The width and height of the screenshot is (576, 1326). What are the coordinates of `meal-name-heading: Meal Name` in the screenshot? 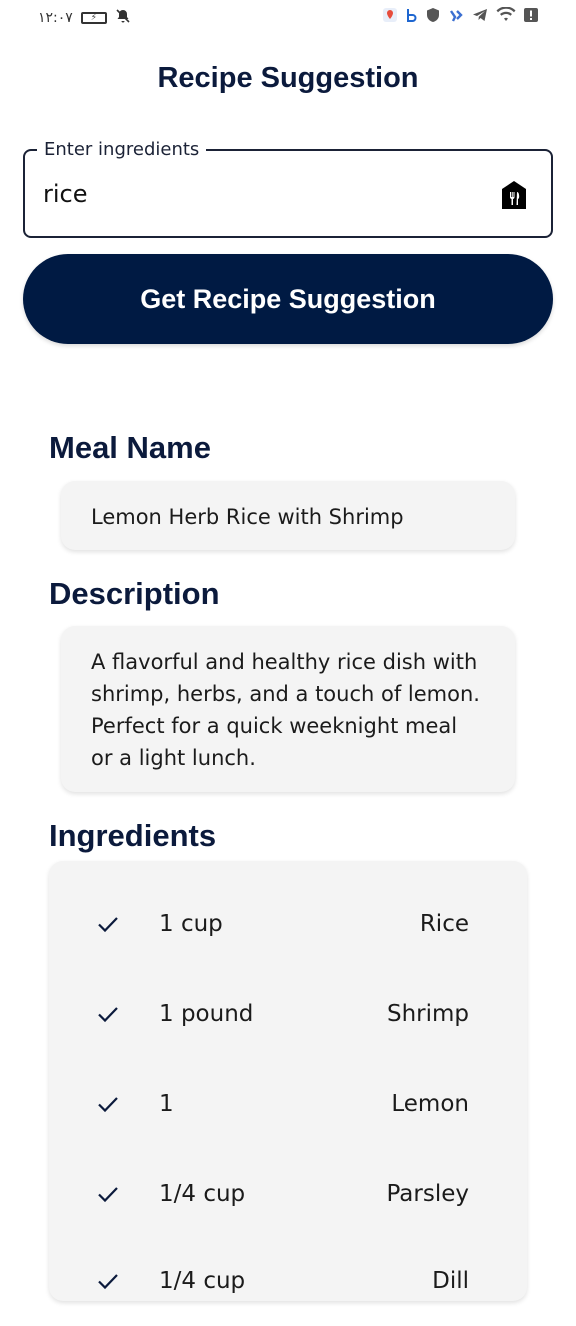 It's located at (130, 447).